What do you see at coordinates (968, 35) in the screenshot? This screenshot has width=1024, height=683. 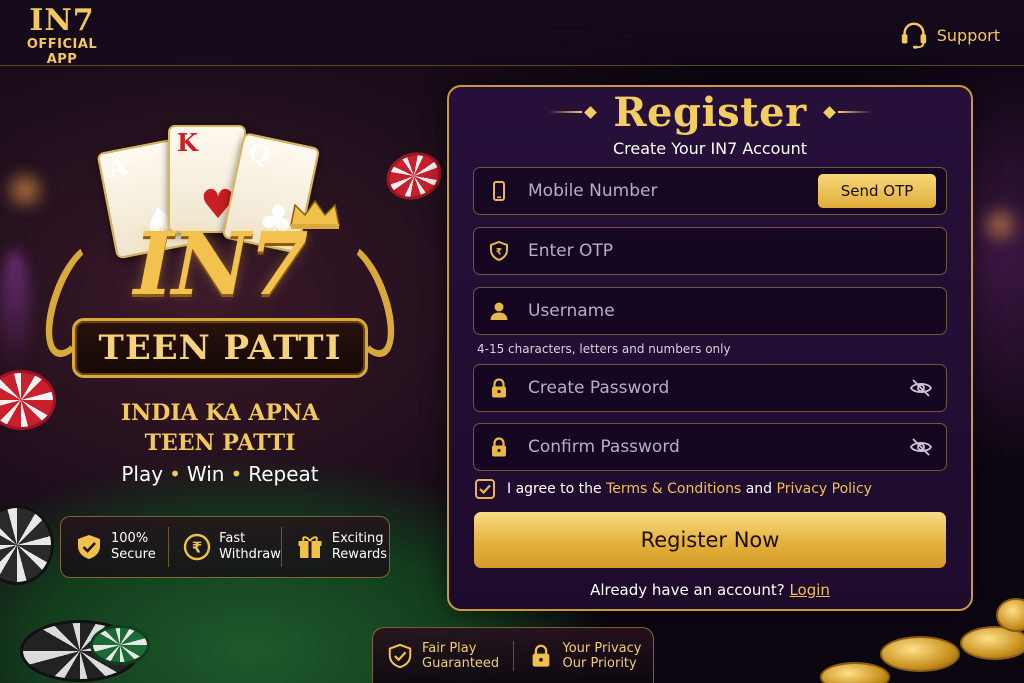 I see `support-label: Support` at bounding box center [968, 35].